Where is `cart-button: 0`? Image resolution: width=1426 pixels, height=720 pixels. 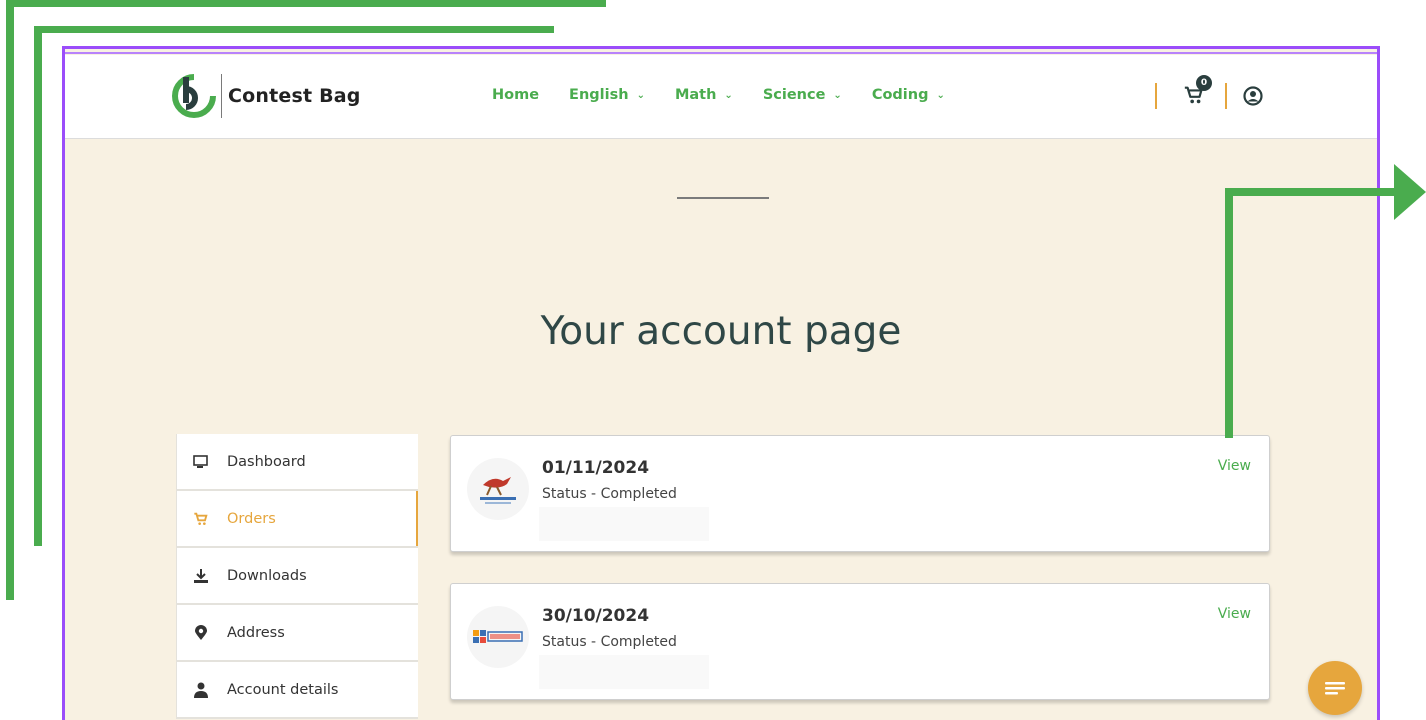 cart-button: 0 is located at coordinates (1197, 91).